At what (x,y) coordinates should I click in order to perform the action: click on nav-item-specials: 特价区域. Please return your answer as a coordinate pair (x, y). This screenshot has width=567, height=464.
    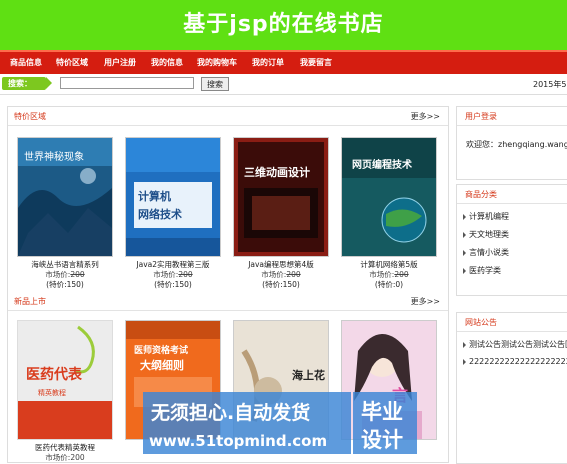
    Looking at the image, I should click on (72, 62).